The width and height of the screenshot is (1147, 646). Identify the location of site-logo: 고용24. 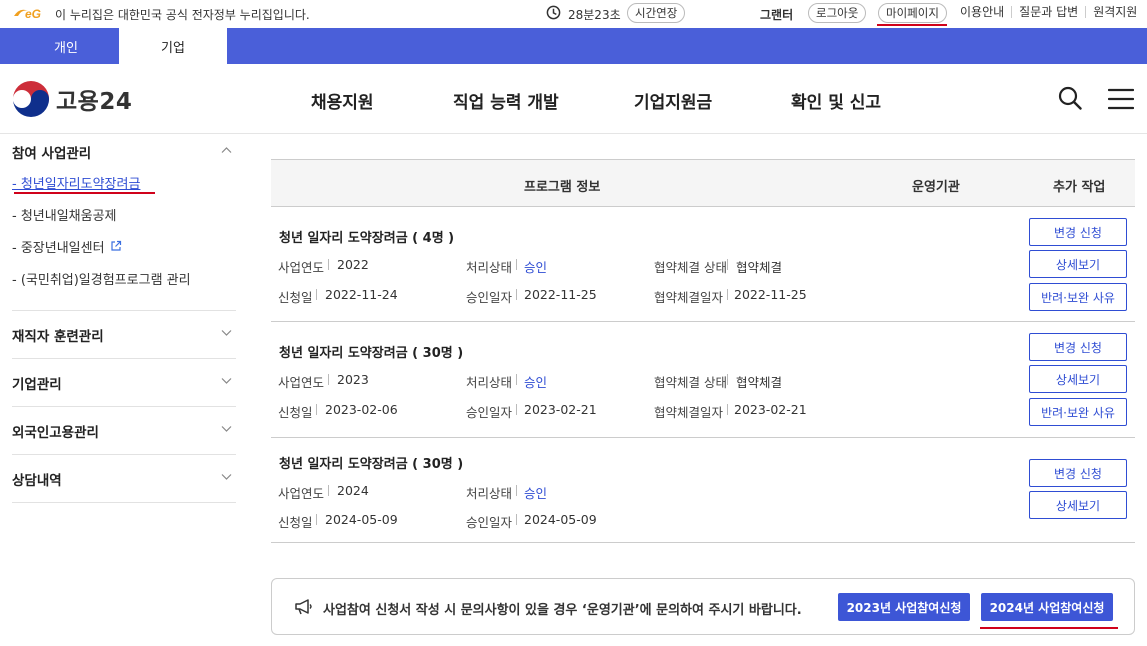
(72, 99).